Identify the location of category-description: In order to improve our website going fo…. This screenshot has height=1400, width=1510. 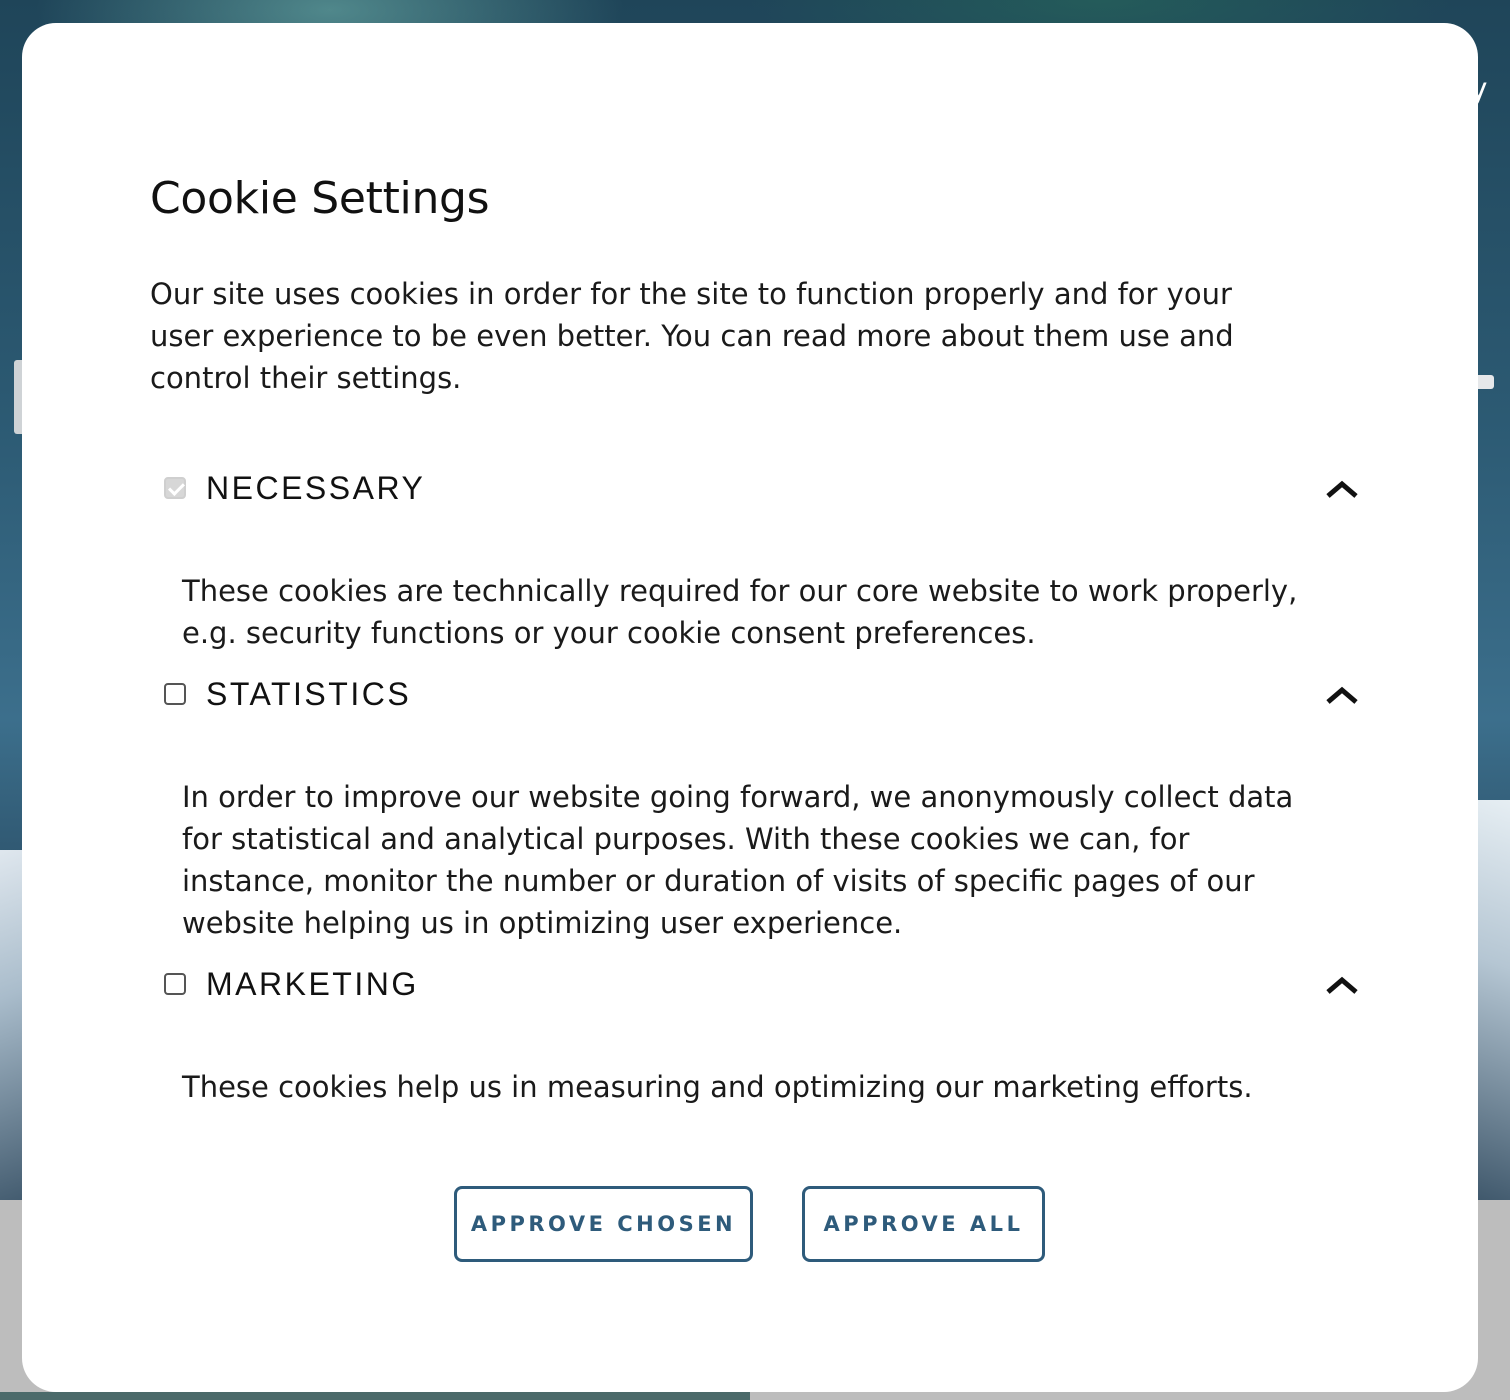
(738, 860).